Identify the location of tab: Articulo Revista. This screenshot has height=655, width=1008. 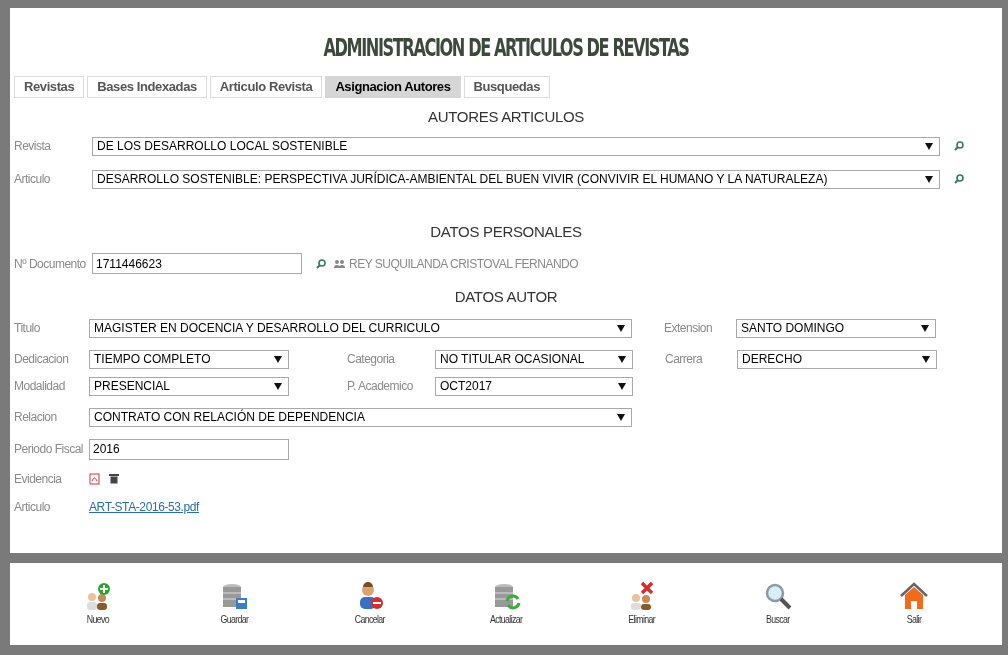
(266, 87).